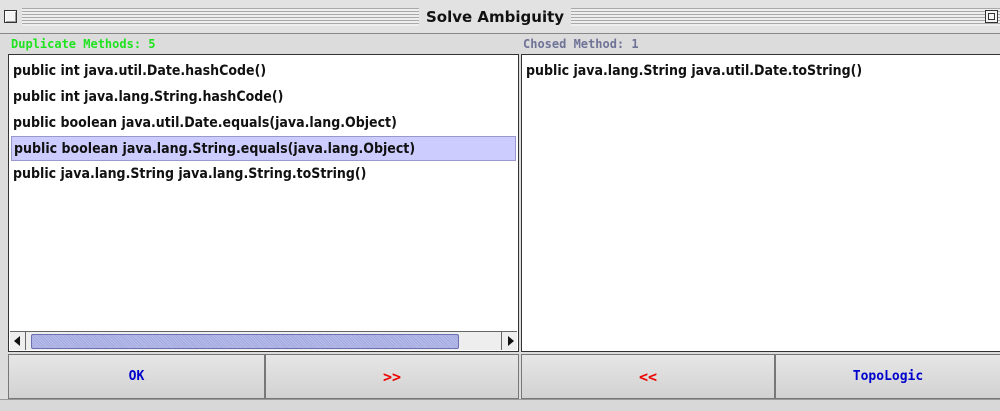  What do you see at coordinates (991, 16) in the screenshot?
I see `zoom-box-icon` at bounding box center [991, 16].